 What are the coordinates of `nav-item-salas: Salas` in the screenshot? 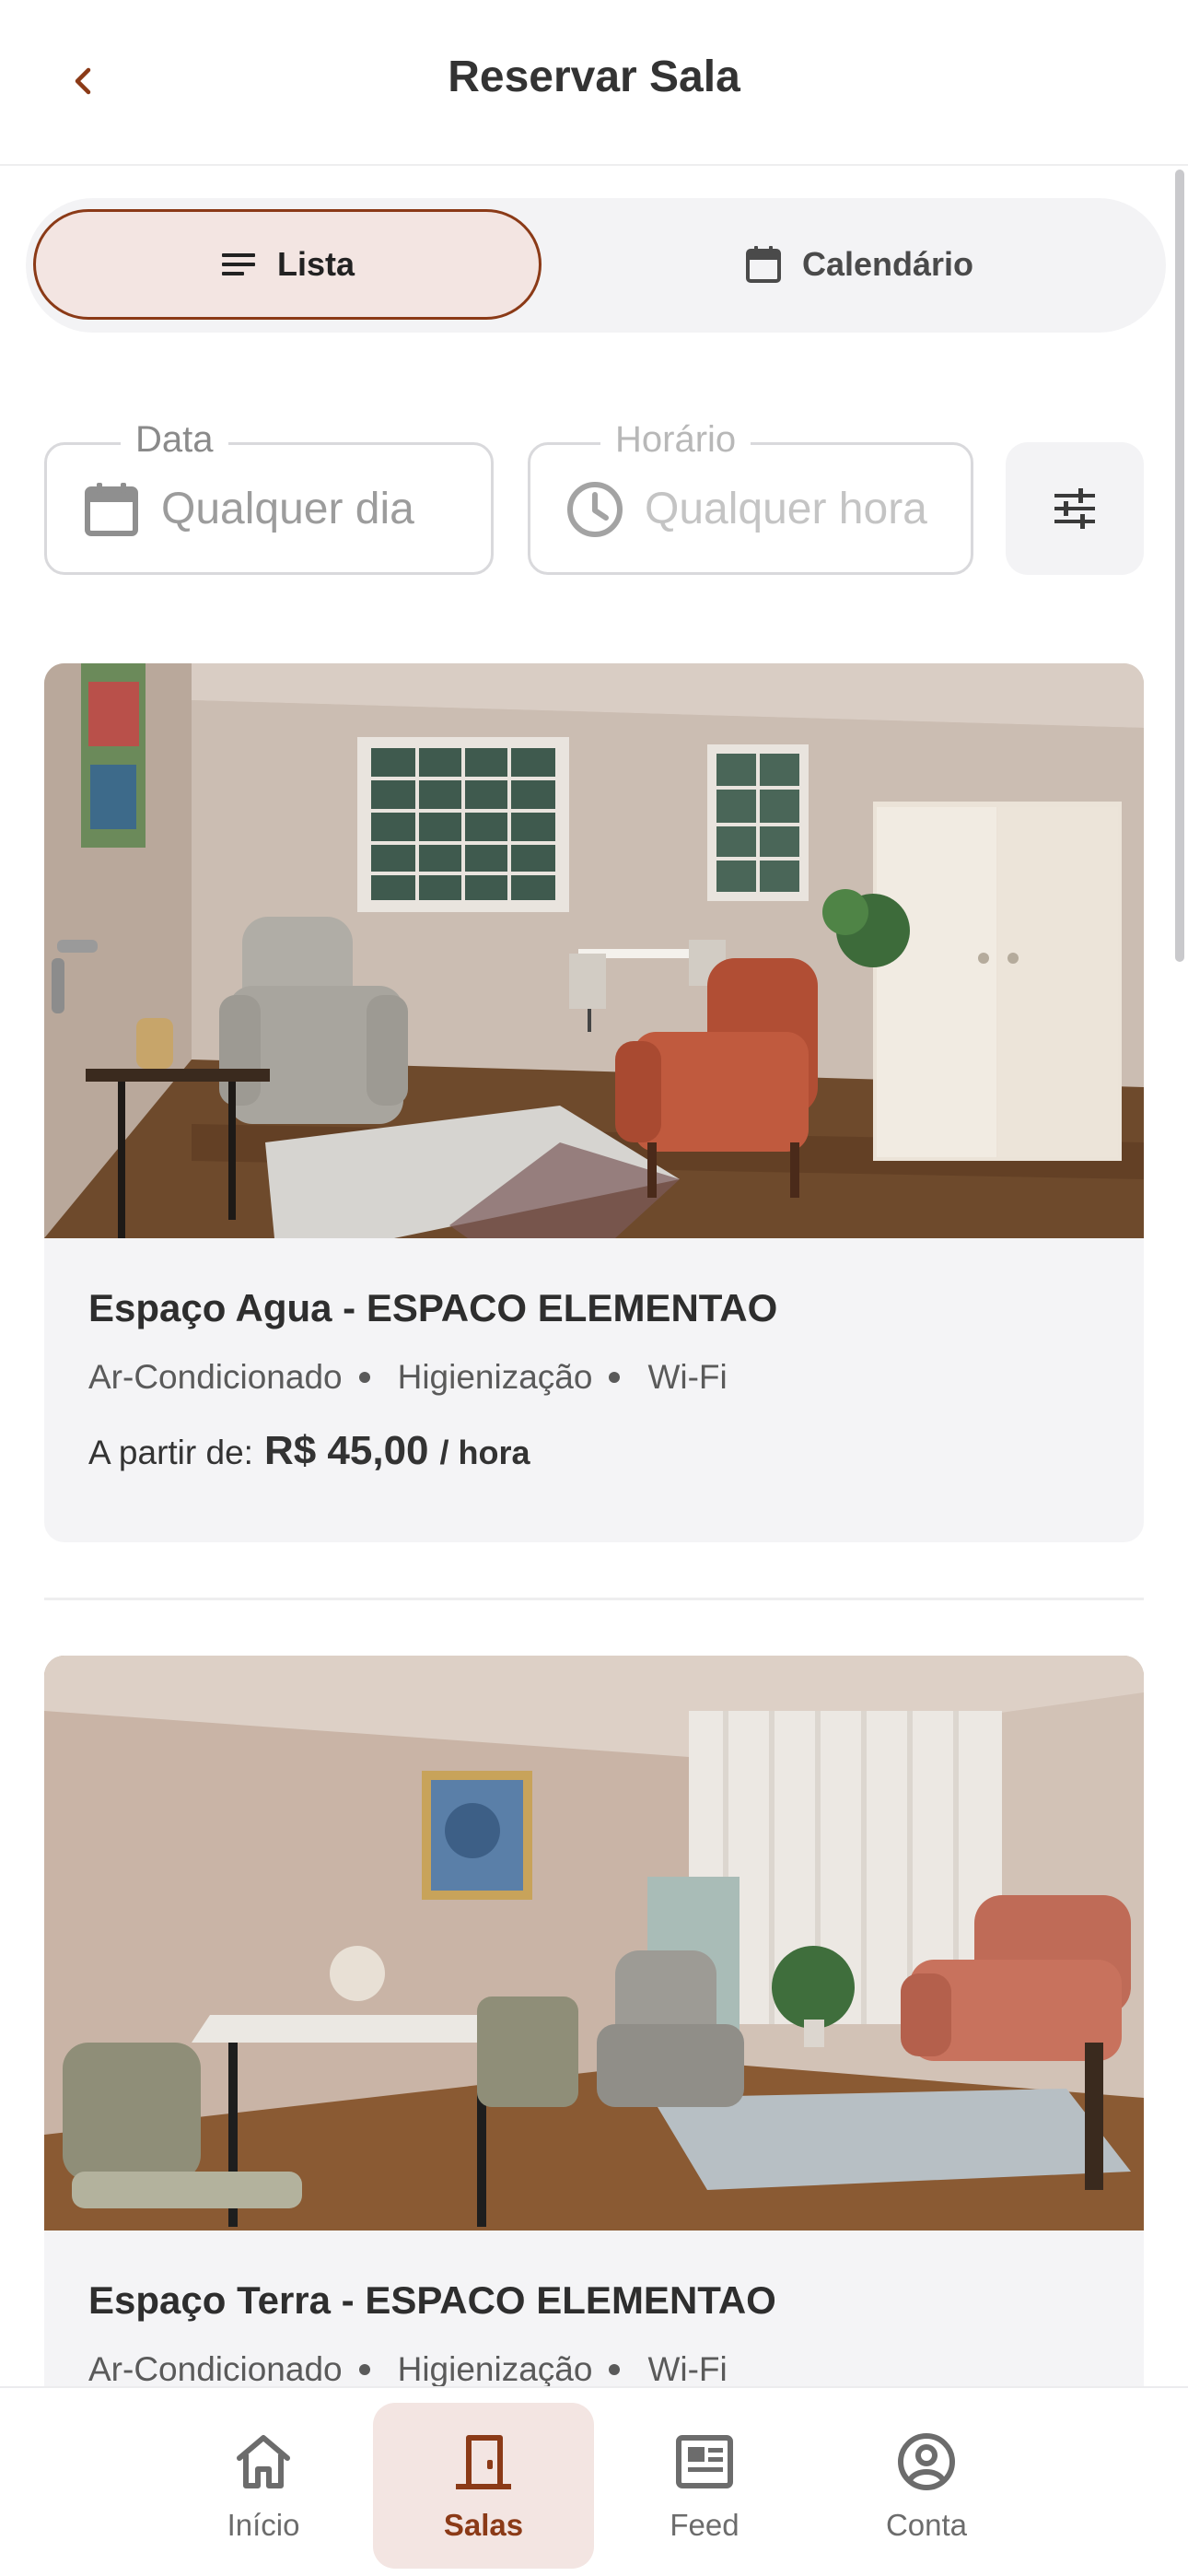 It's located at (483, 2486).